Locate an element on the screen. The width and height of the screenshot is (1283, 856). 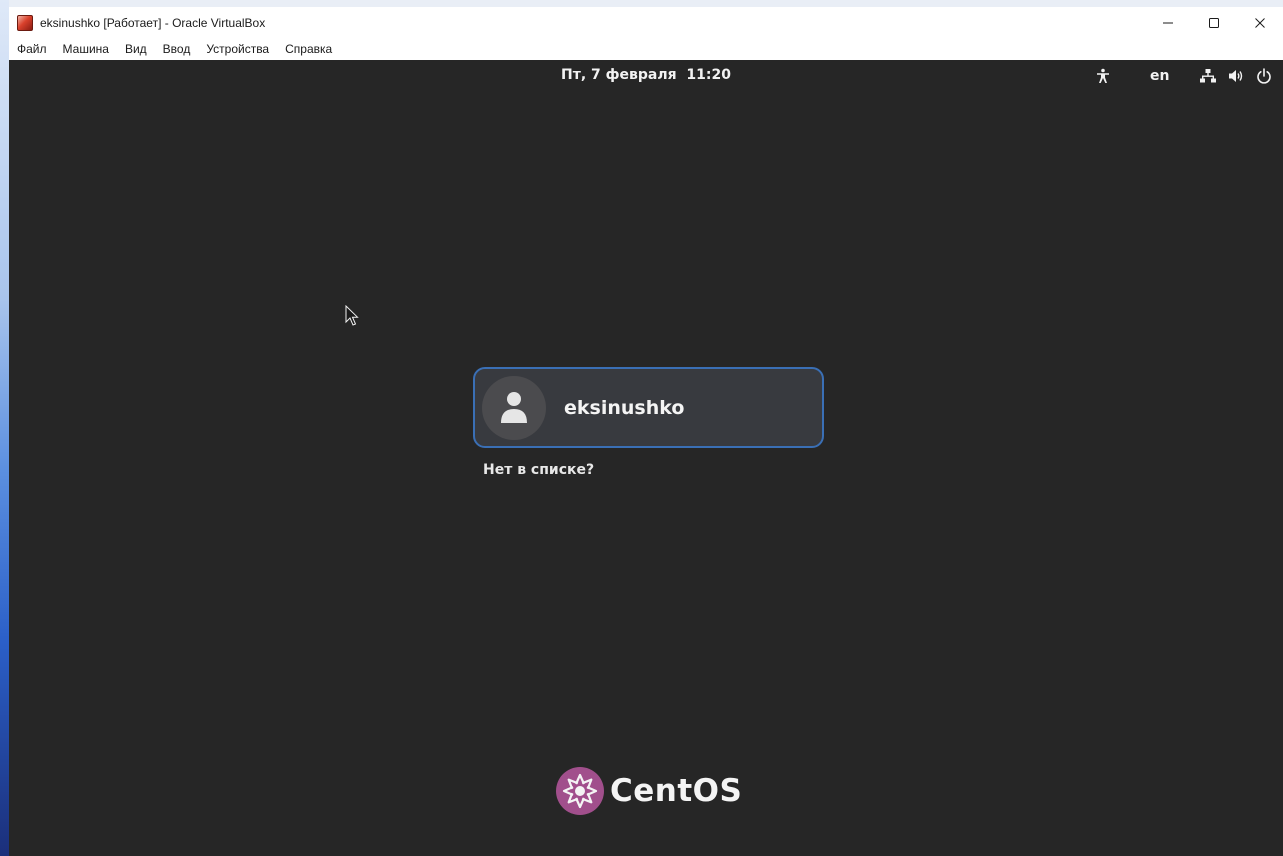
menu-view: Вид is located at coordinates (136, 49).